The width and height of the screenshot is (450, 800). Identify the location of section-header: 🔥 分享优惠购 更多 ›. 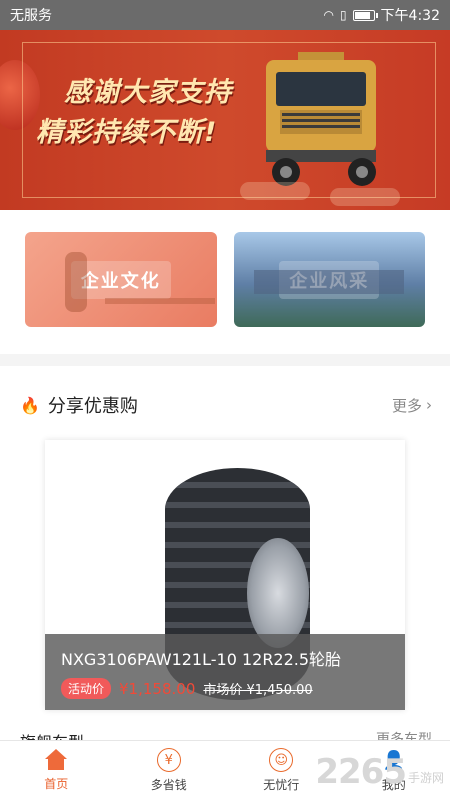
(226, 405).